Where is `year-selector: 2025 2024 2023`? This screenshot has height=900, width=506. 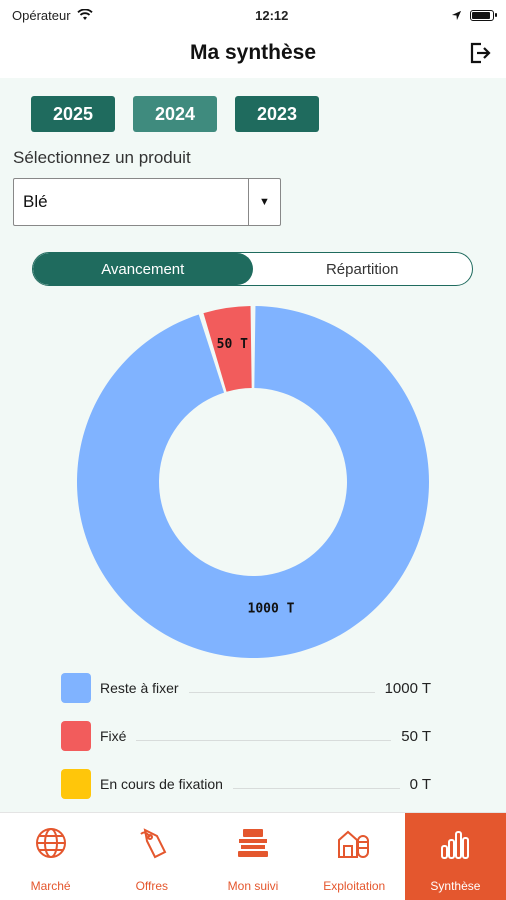 year-selector: 2025 2024 2023 is located at coordinates (175, 114).